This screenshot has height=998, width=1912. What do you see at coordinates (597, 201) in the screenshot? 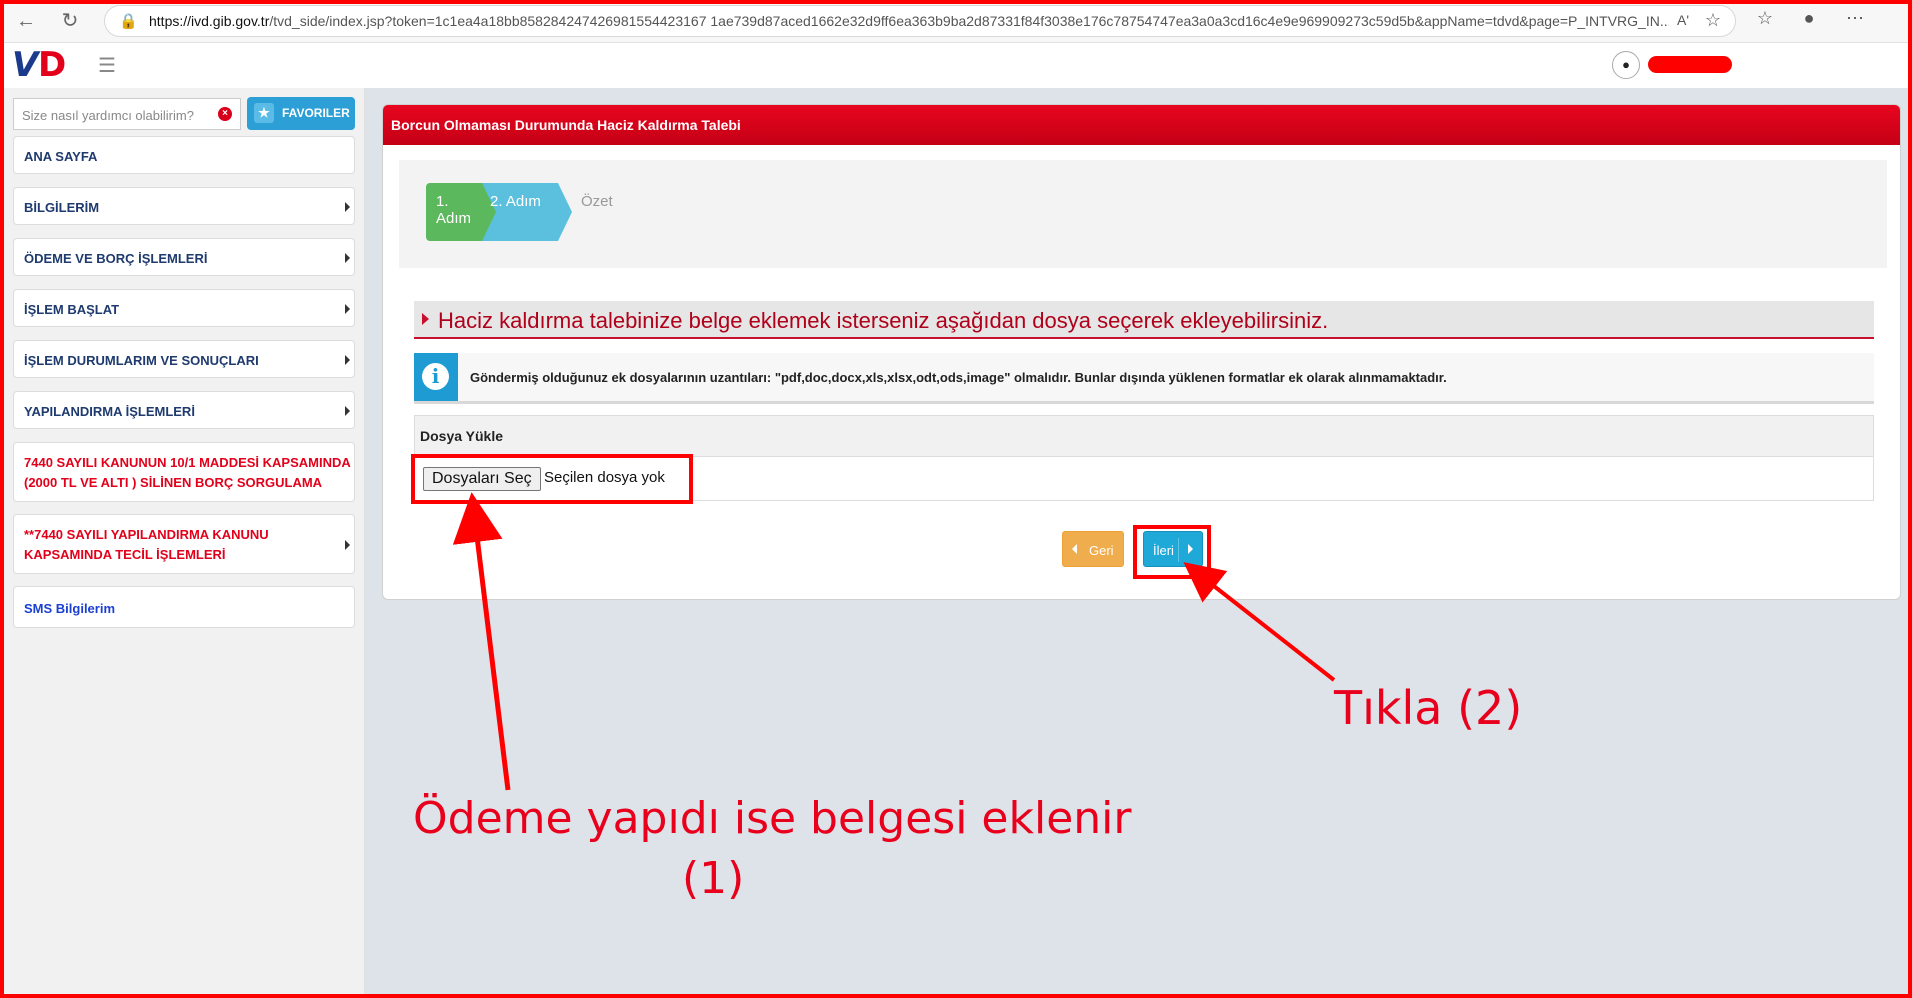
I see `step-summary: Özet` at bounding box center [597, 201].